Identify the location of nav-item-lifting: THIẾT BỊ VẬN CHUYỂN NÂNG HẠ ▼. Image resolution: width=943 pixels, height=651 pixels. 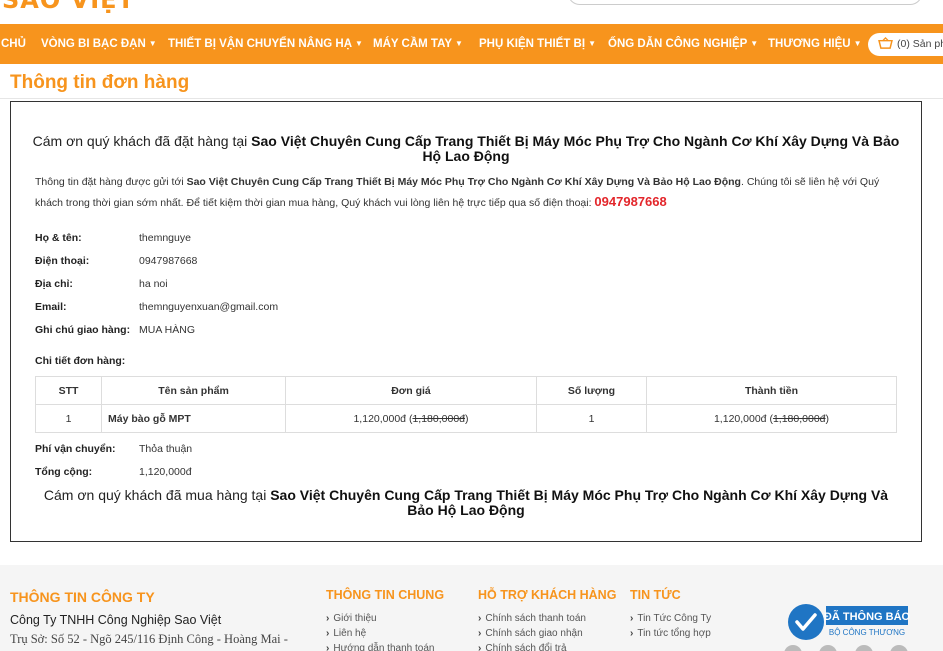
(265, 44).